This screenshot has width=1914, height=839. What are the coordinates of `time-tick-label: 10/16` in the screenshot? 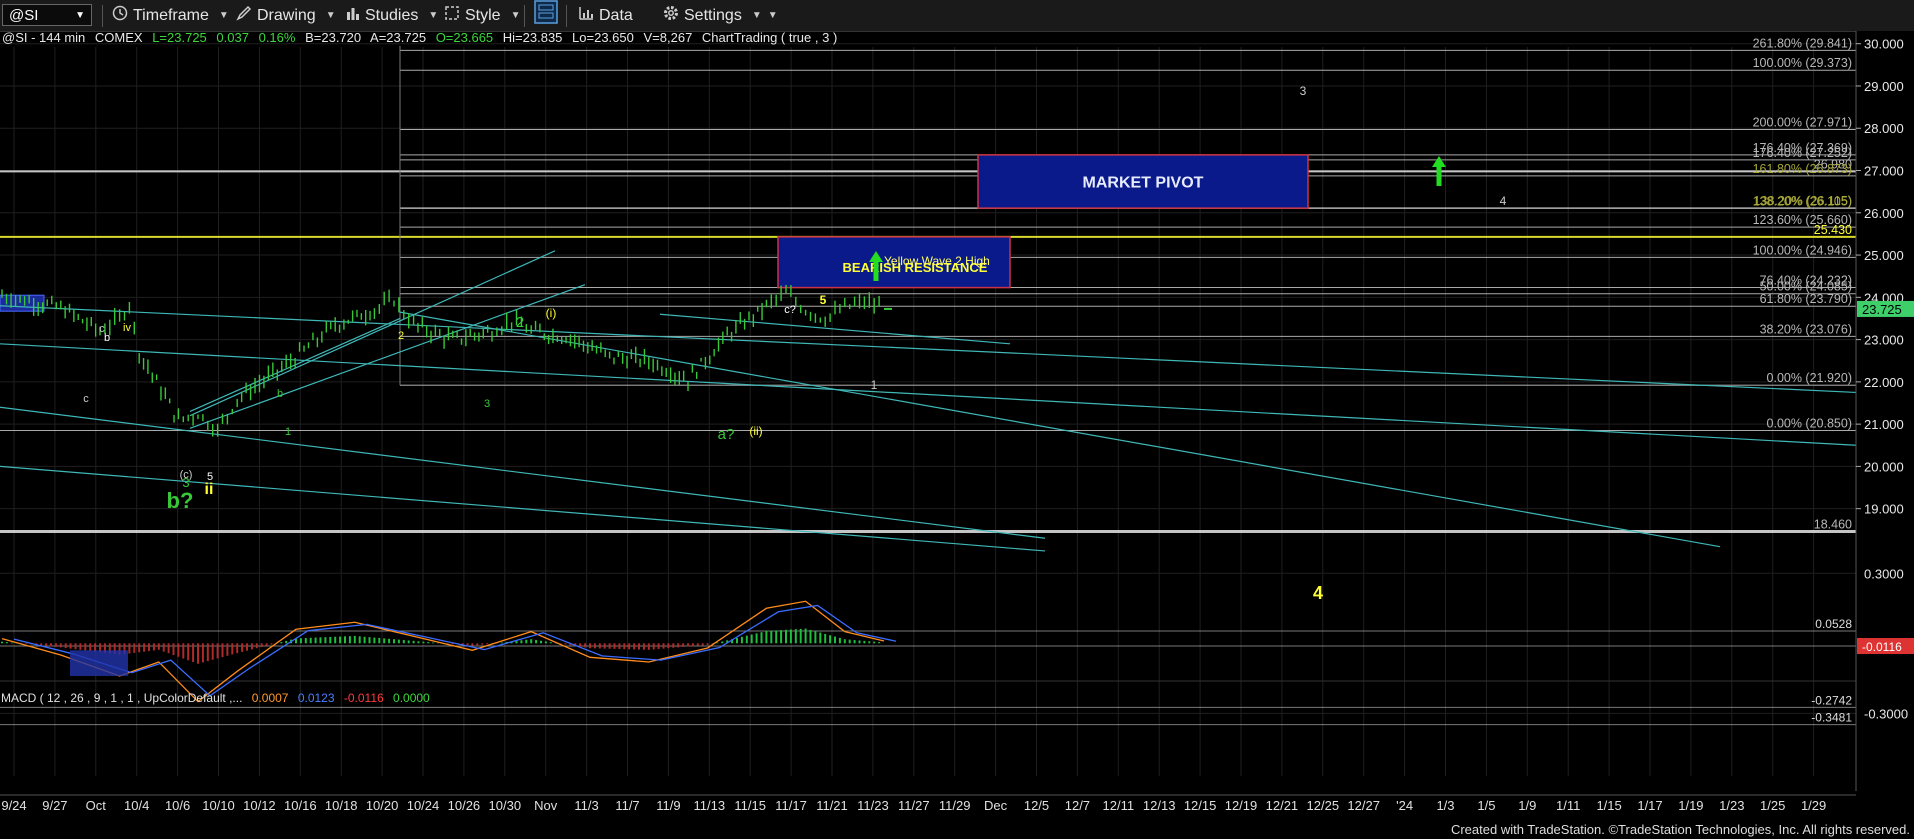 It's located at (300, 805).